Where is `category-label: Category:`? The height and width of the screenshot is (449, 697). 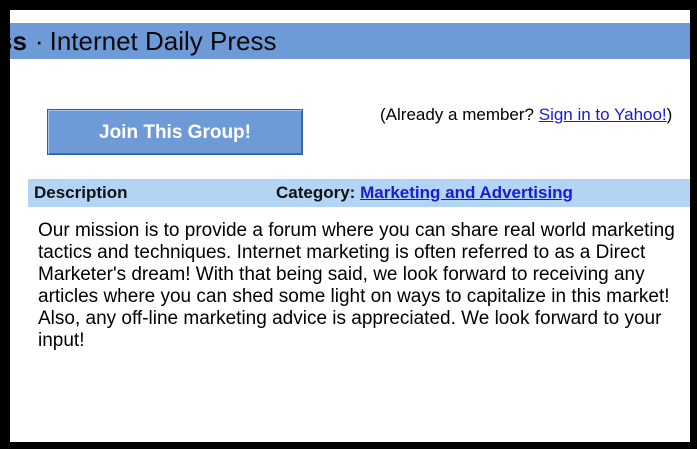
category-label: Category: is located at coordinates (316, 192).